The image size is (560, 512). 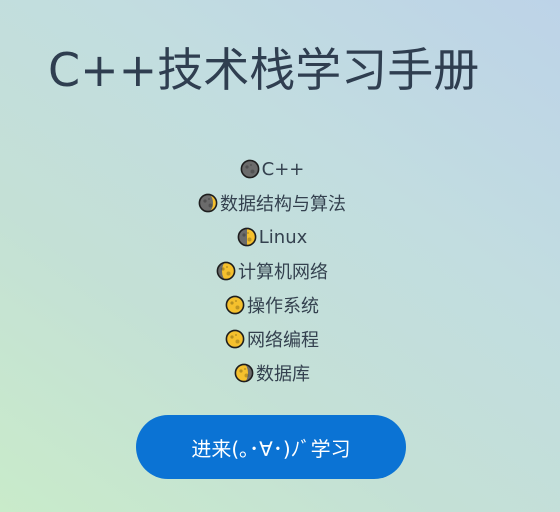 I want to click on waxing-gibbous-moon-icon, so click(x=226, y=271).